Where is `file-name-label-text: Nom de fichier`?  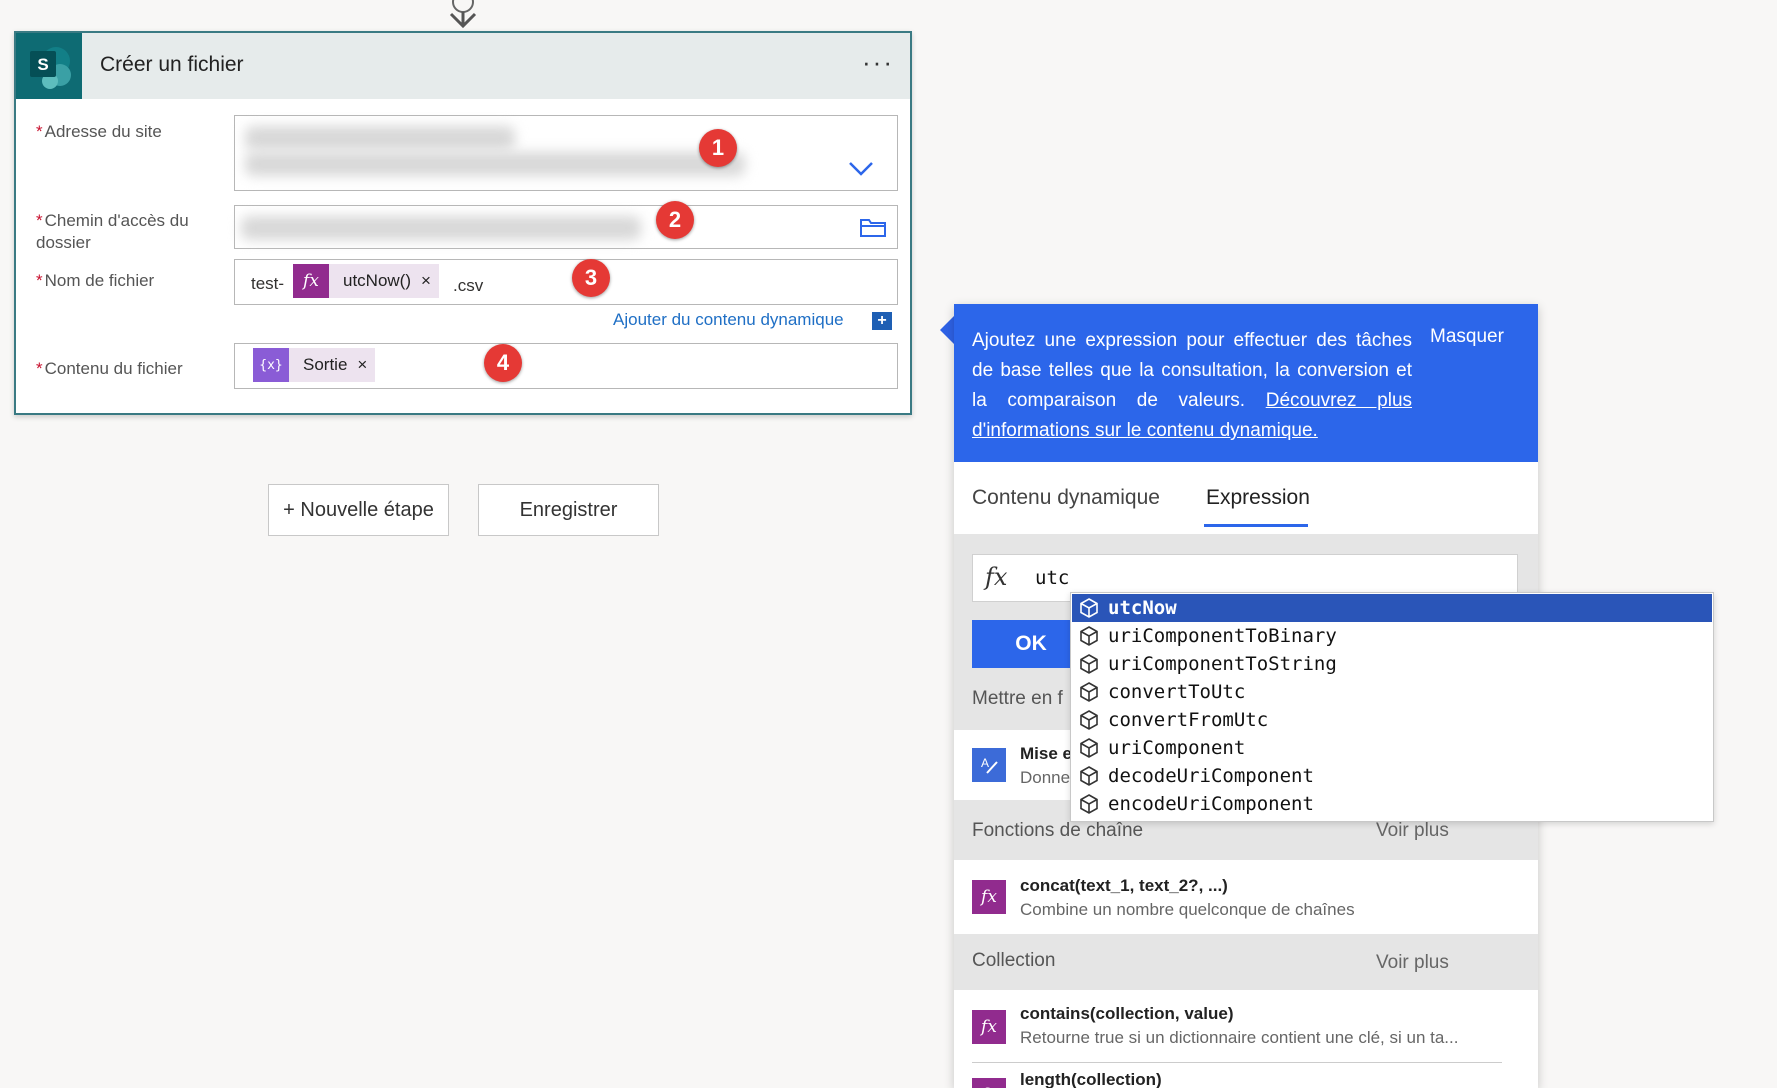
file-name-label-text: Nom de fichier is located at coordinates (99, 280).